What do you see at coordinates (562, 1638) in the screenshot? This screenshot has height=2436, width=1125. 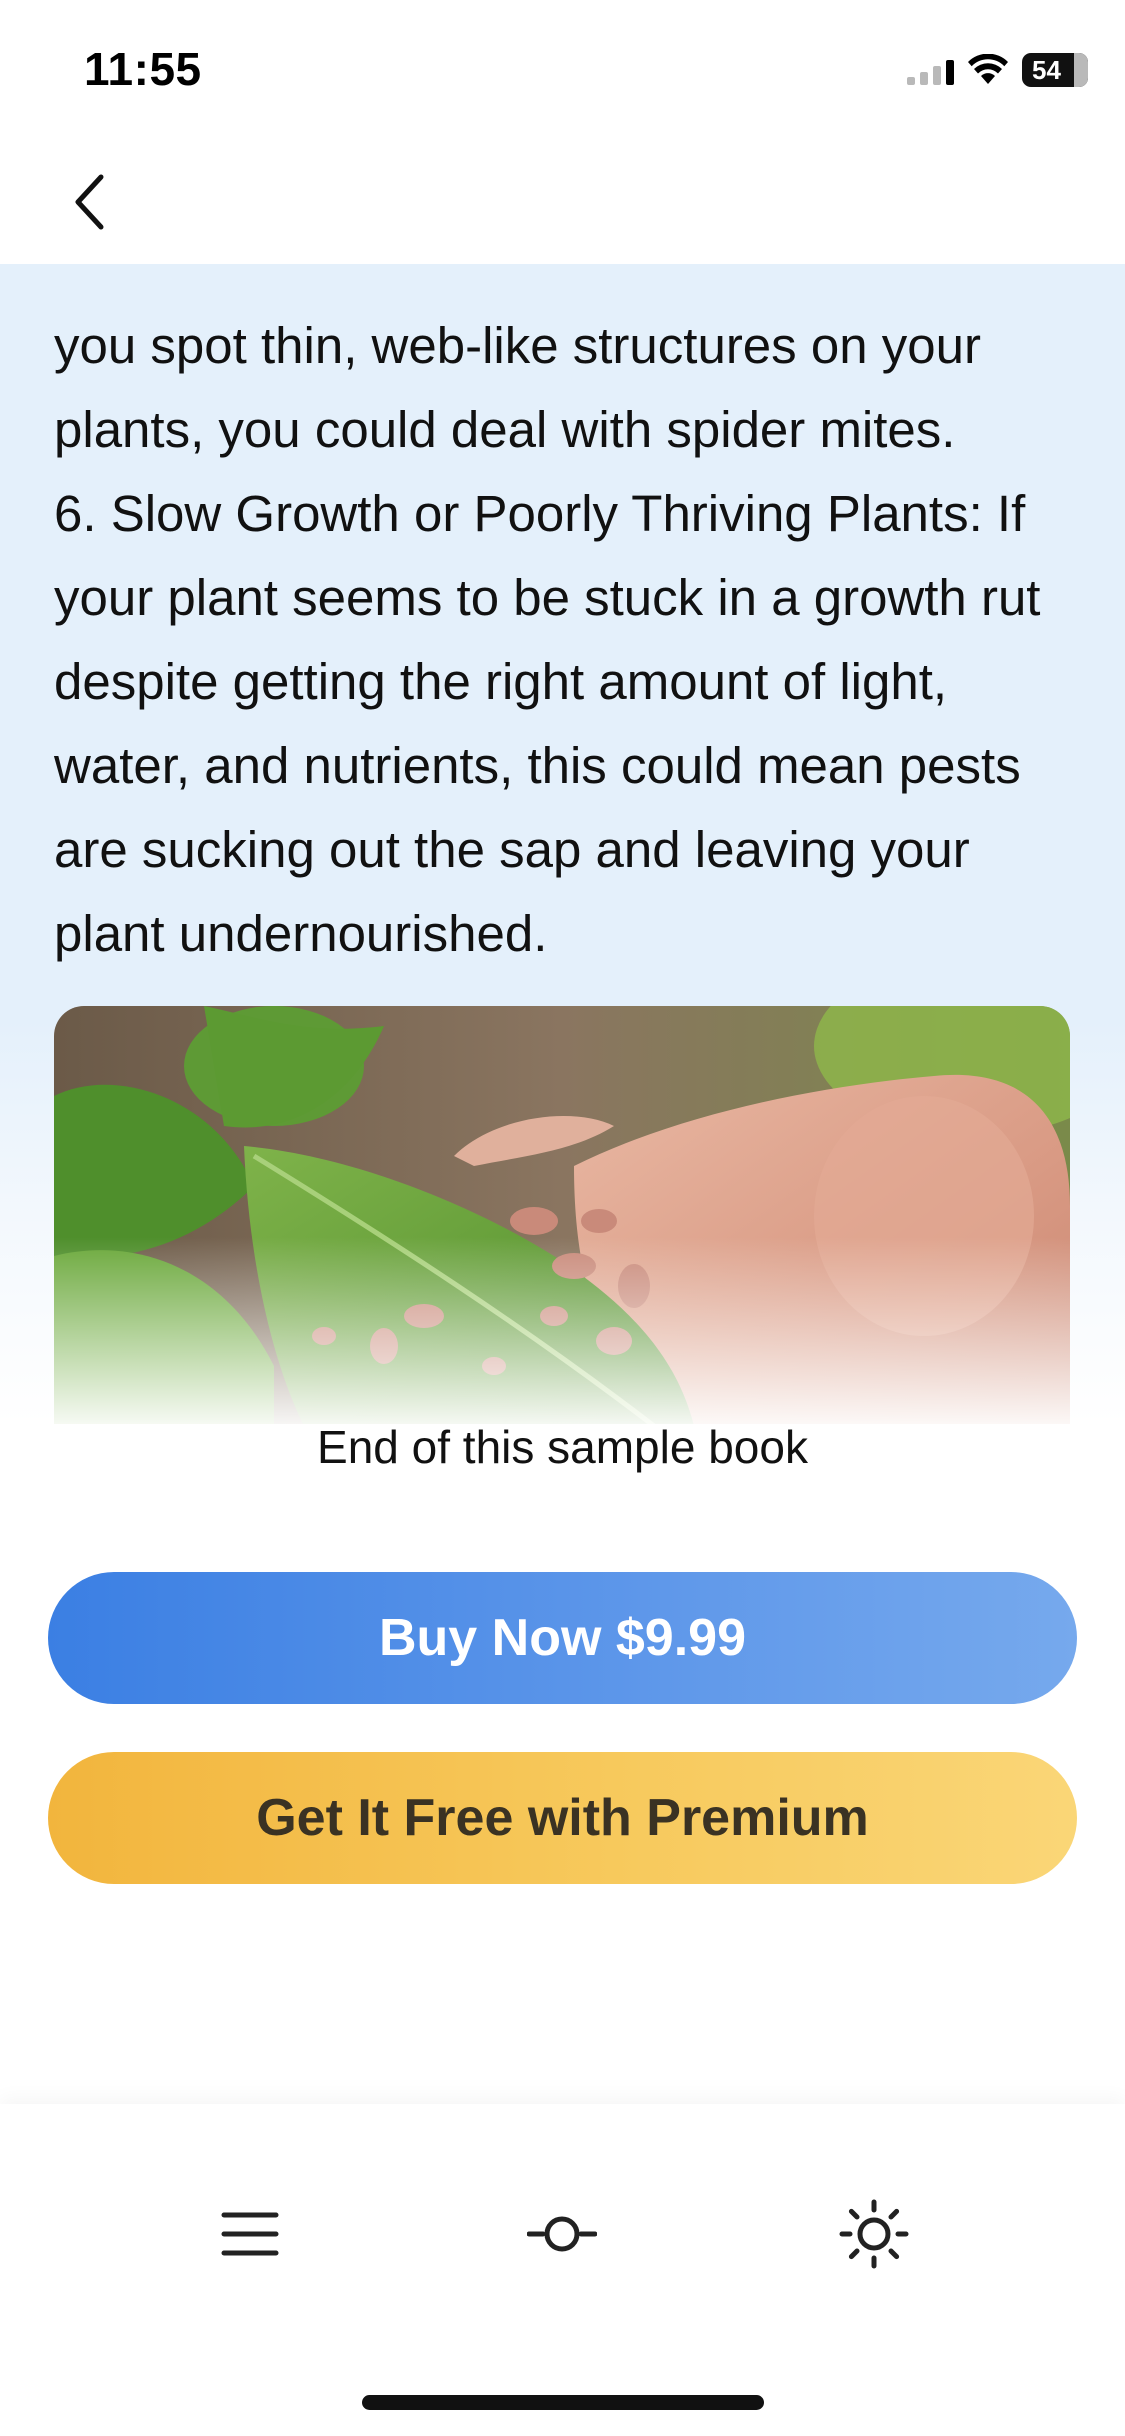 I see `buy-now-button: Buy Now $9.99` at bounding box center [562, 1638].